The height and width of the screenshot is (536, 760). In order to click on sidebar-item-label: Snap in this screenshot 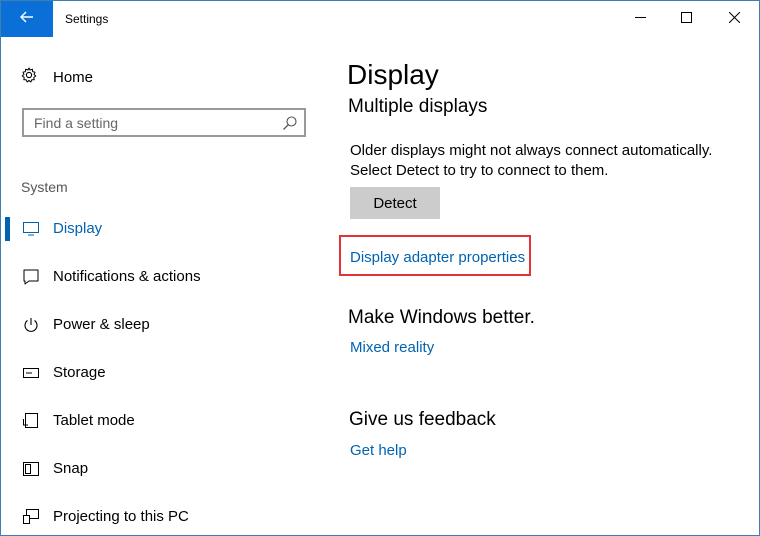, I will do `click(71, 468)`.